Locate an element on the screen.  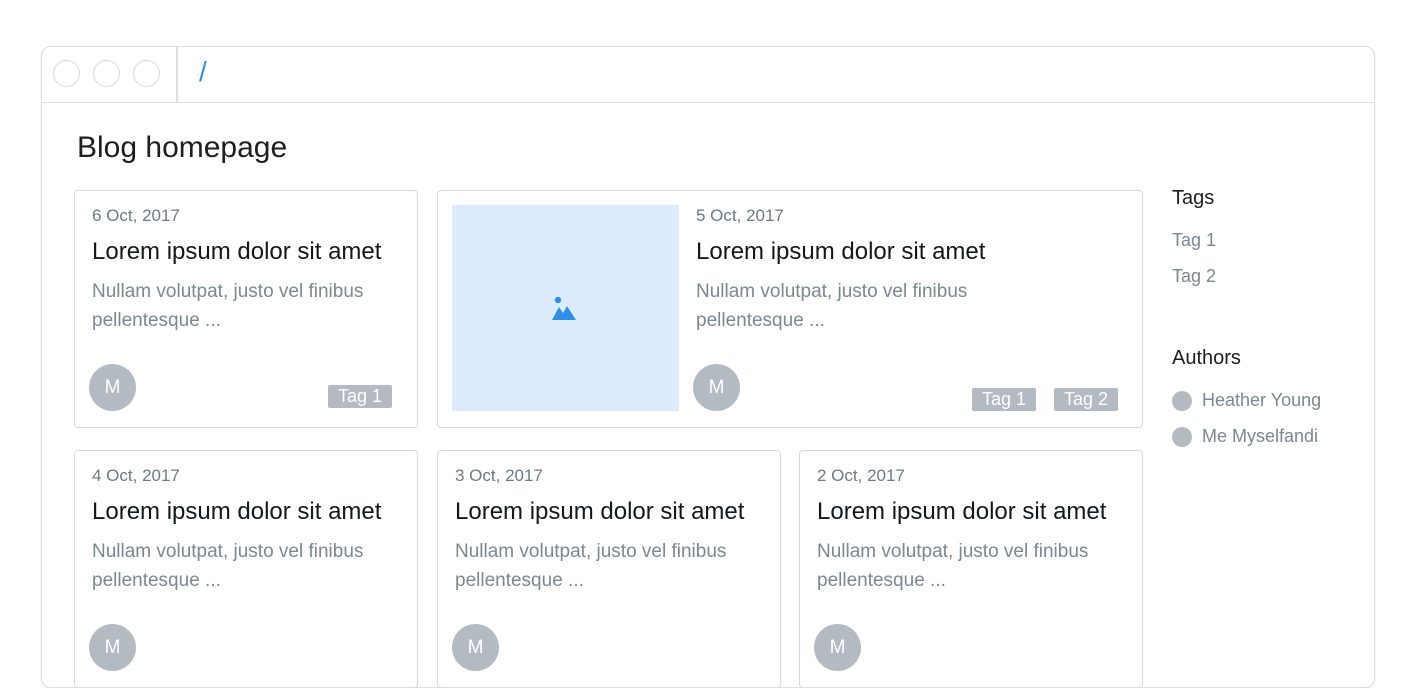
address-bar-url: / is located at coordinates (203, 72).